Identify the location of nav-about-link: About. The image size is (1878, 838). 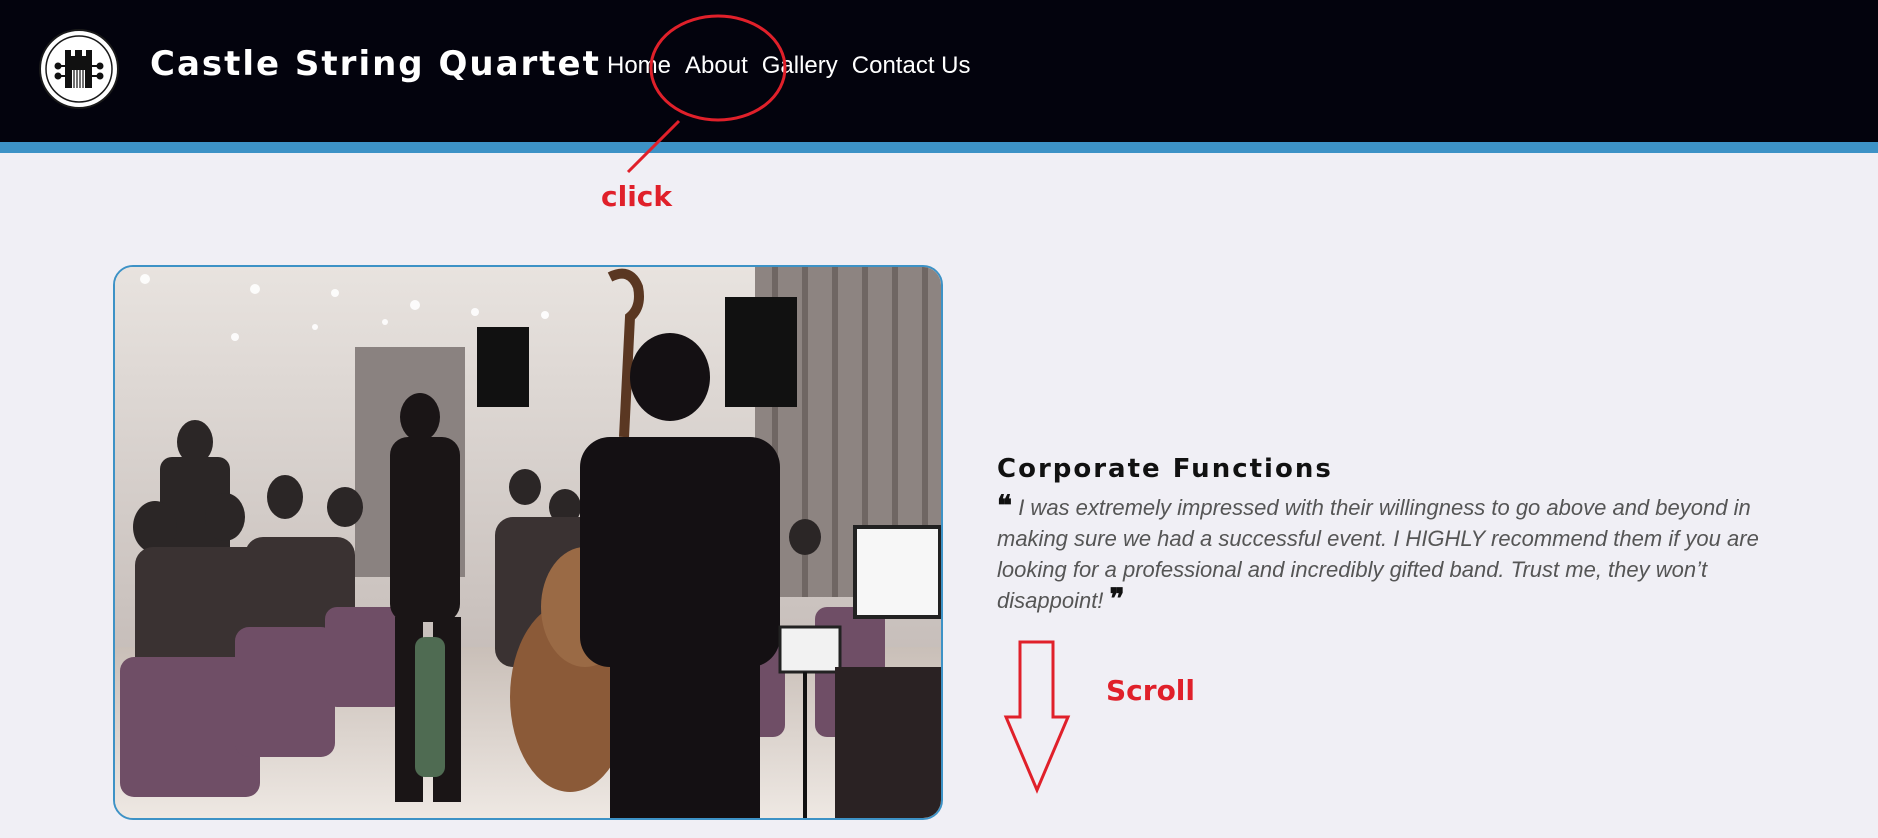
(716, 66).